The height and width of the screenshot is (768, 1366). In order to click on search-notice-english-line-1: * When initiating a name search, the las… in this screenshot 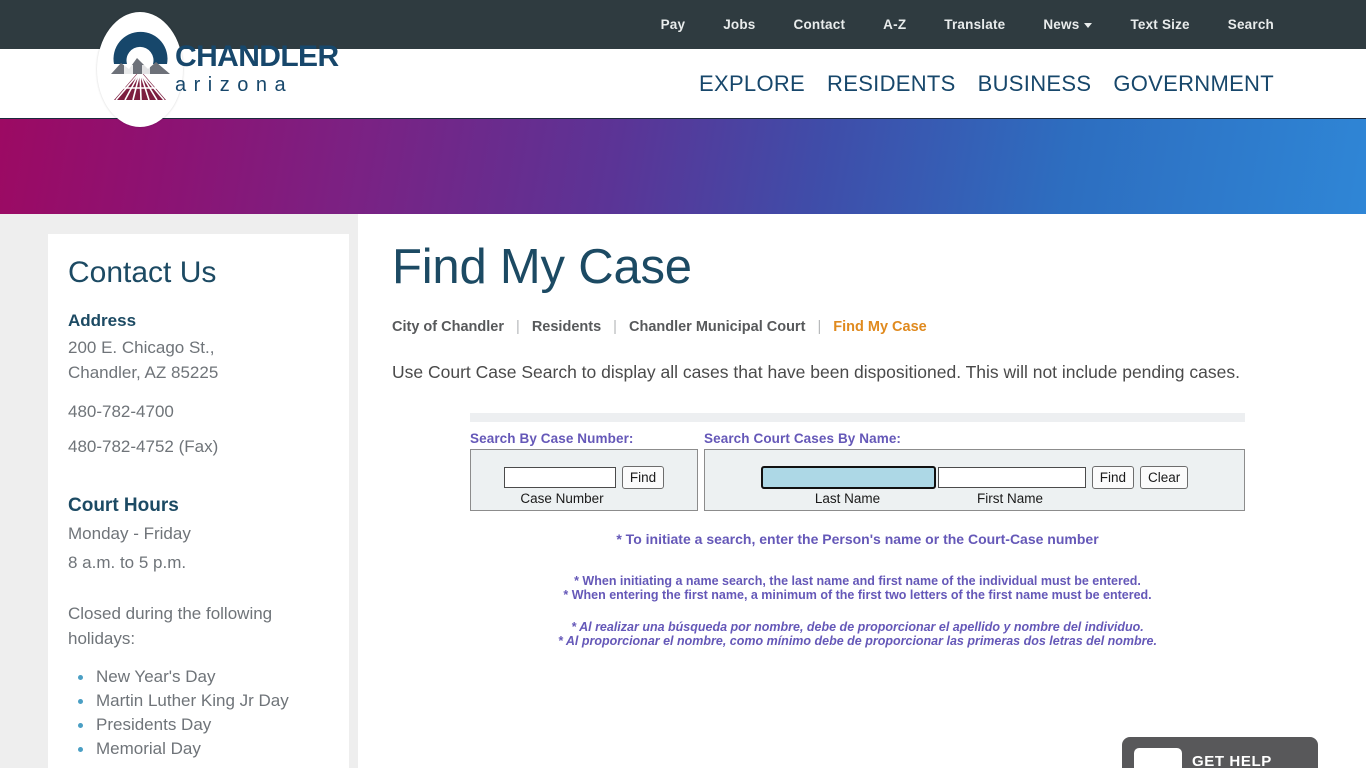, I will do `click(857, 581)`.